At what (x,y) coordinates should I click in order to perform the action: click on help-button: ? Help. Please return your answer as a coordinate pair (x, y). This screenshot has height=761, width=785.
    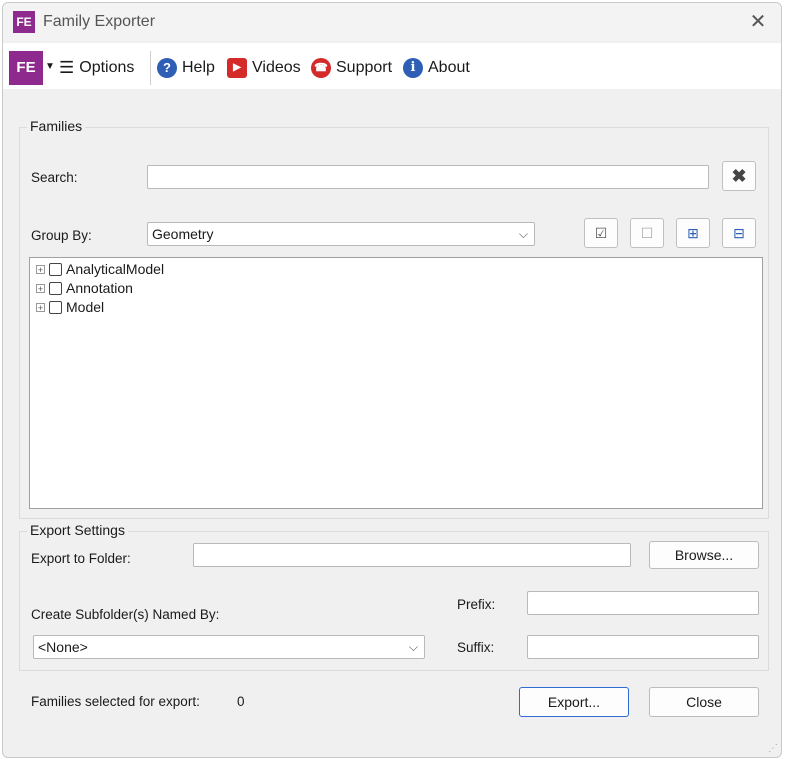
    Looking at the image, I should click on (186, 68).